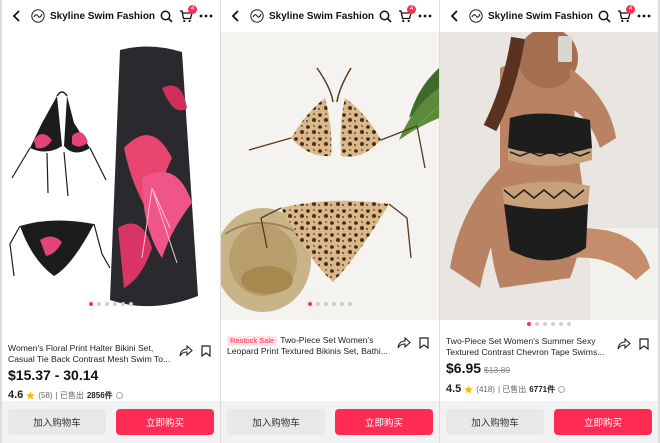  What do you see at coordinates (45, 395) in the screenshot?
I see `review-count: (58)` at bounding box center [45, 395].